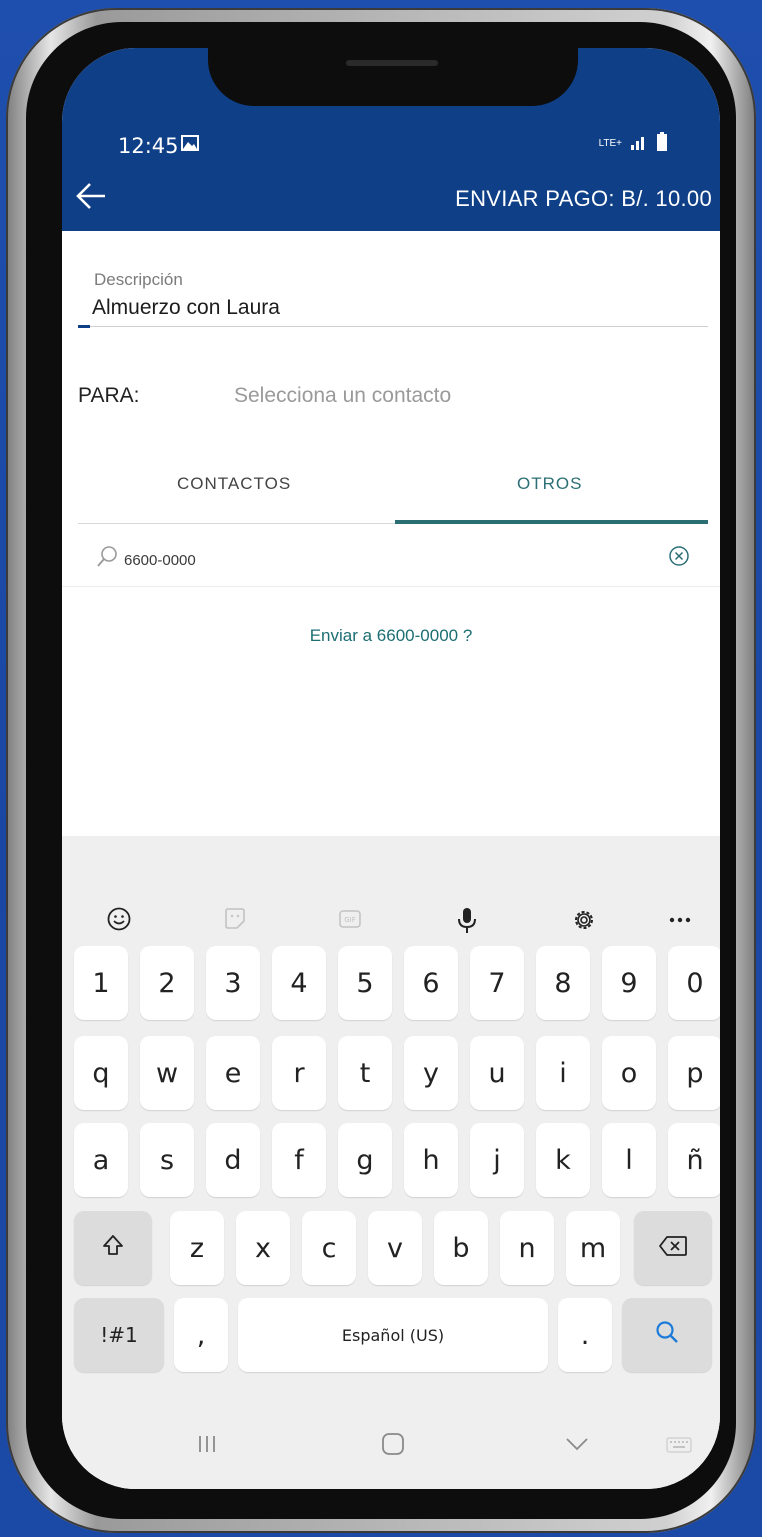 This screenshot has height=1537, width=762. What do you see at coordinates (391, 586) in the screenshot?
I see `search-divider` at bounding box center [391, 586].